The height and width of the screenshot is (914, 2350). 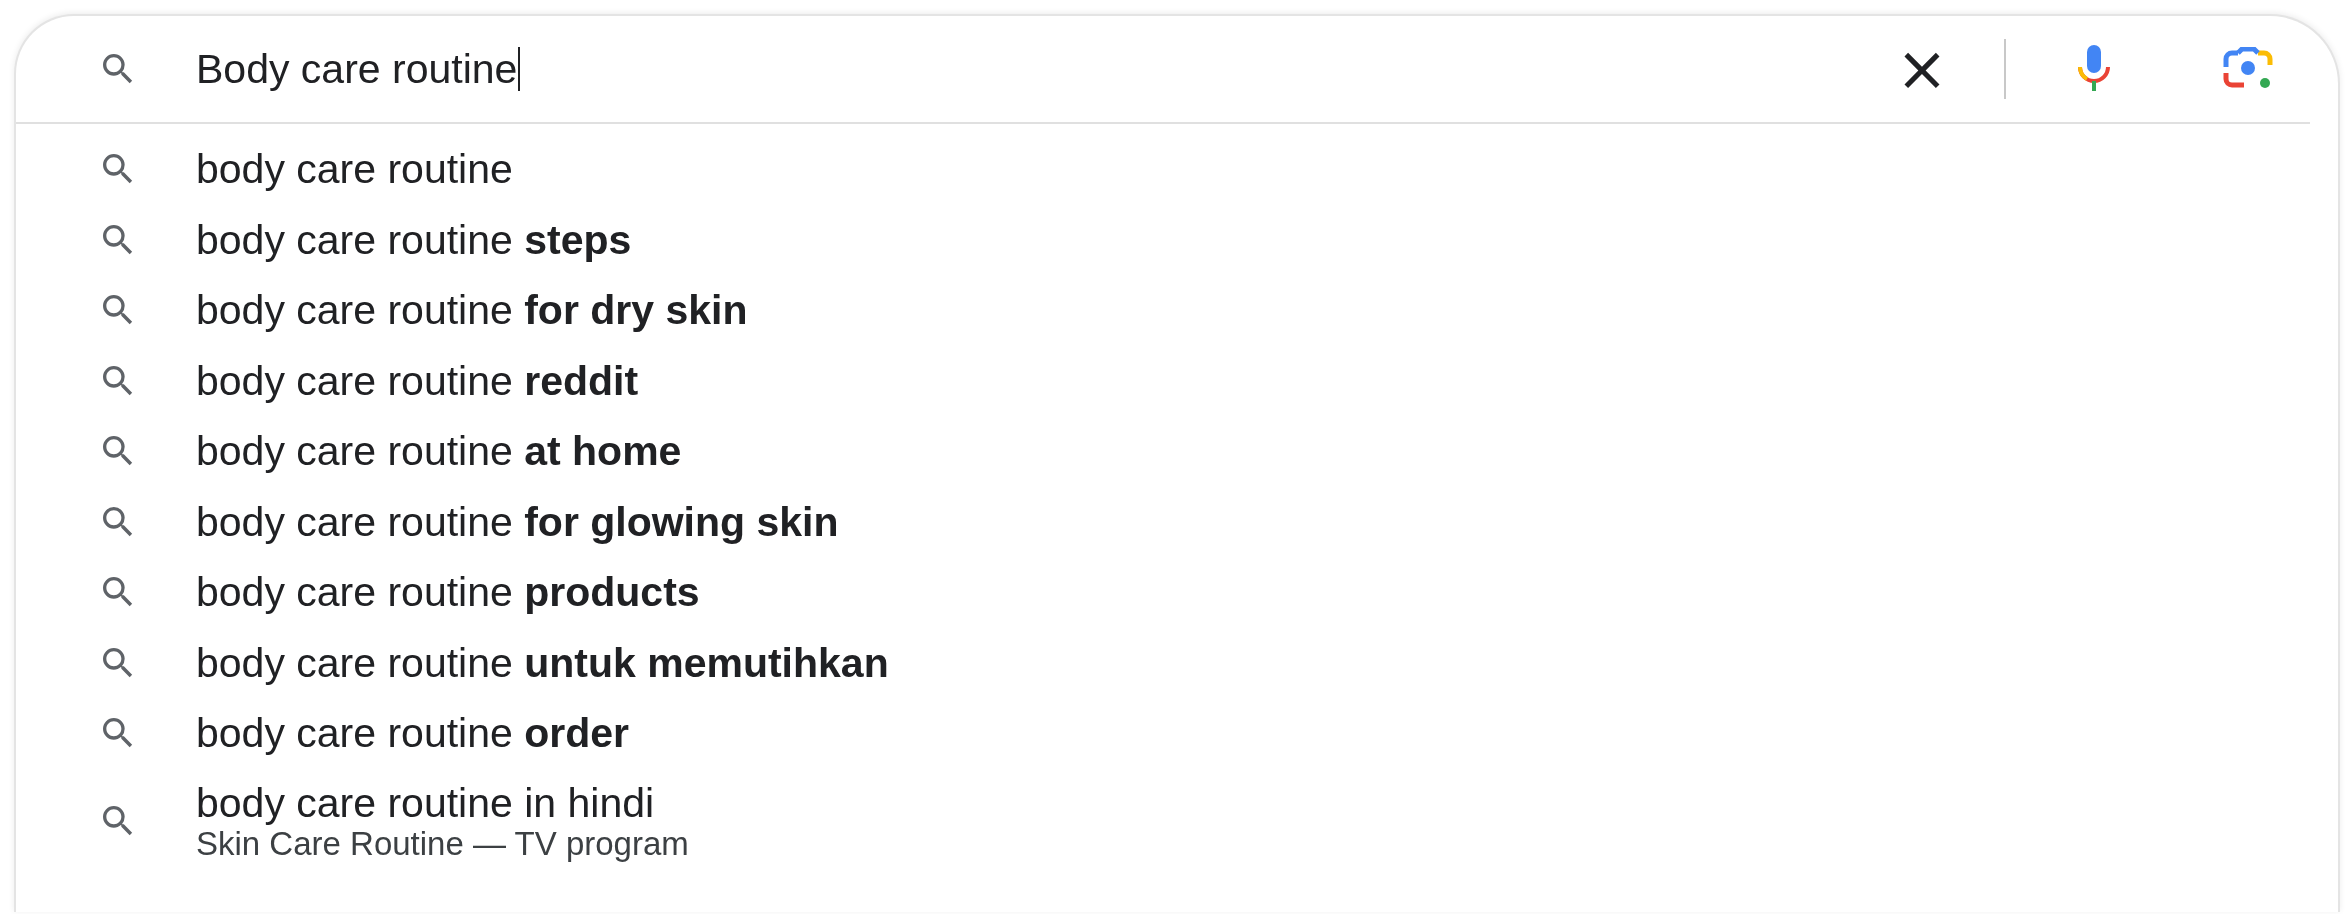 What do you see at coordinates (412, 733) in the screenshot?
I see `suggestion-text: body care routine order` at bounding box center [412, 733].